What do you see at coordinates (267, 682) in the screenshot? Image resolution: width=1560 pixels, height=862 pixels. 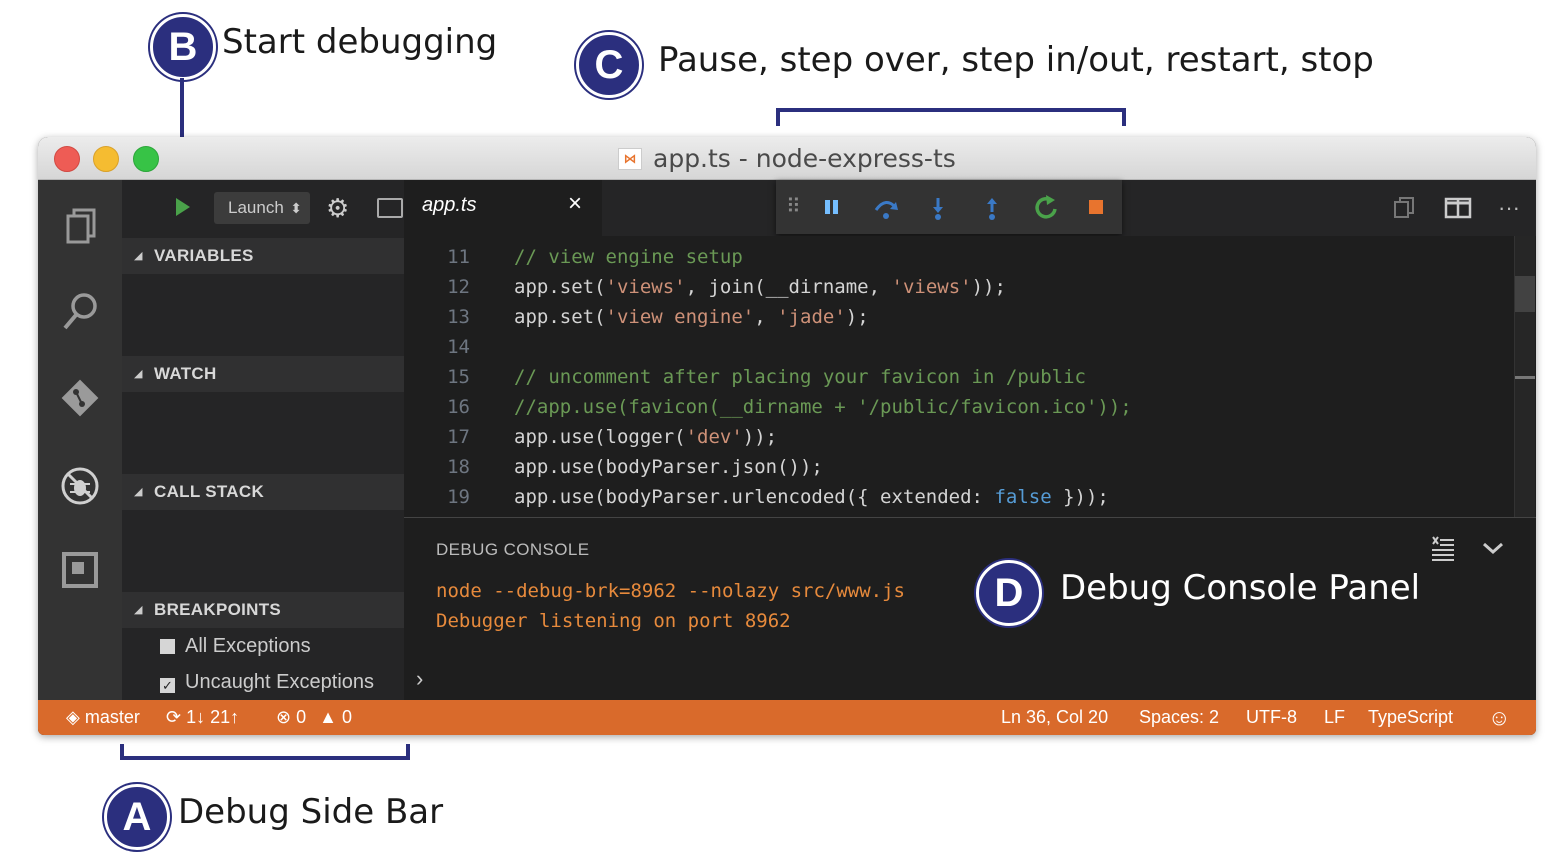 I see `breakpoint-uncaught-exceptions: ✓ Uncaught Exceptions` at bounding box center [267, 682].